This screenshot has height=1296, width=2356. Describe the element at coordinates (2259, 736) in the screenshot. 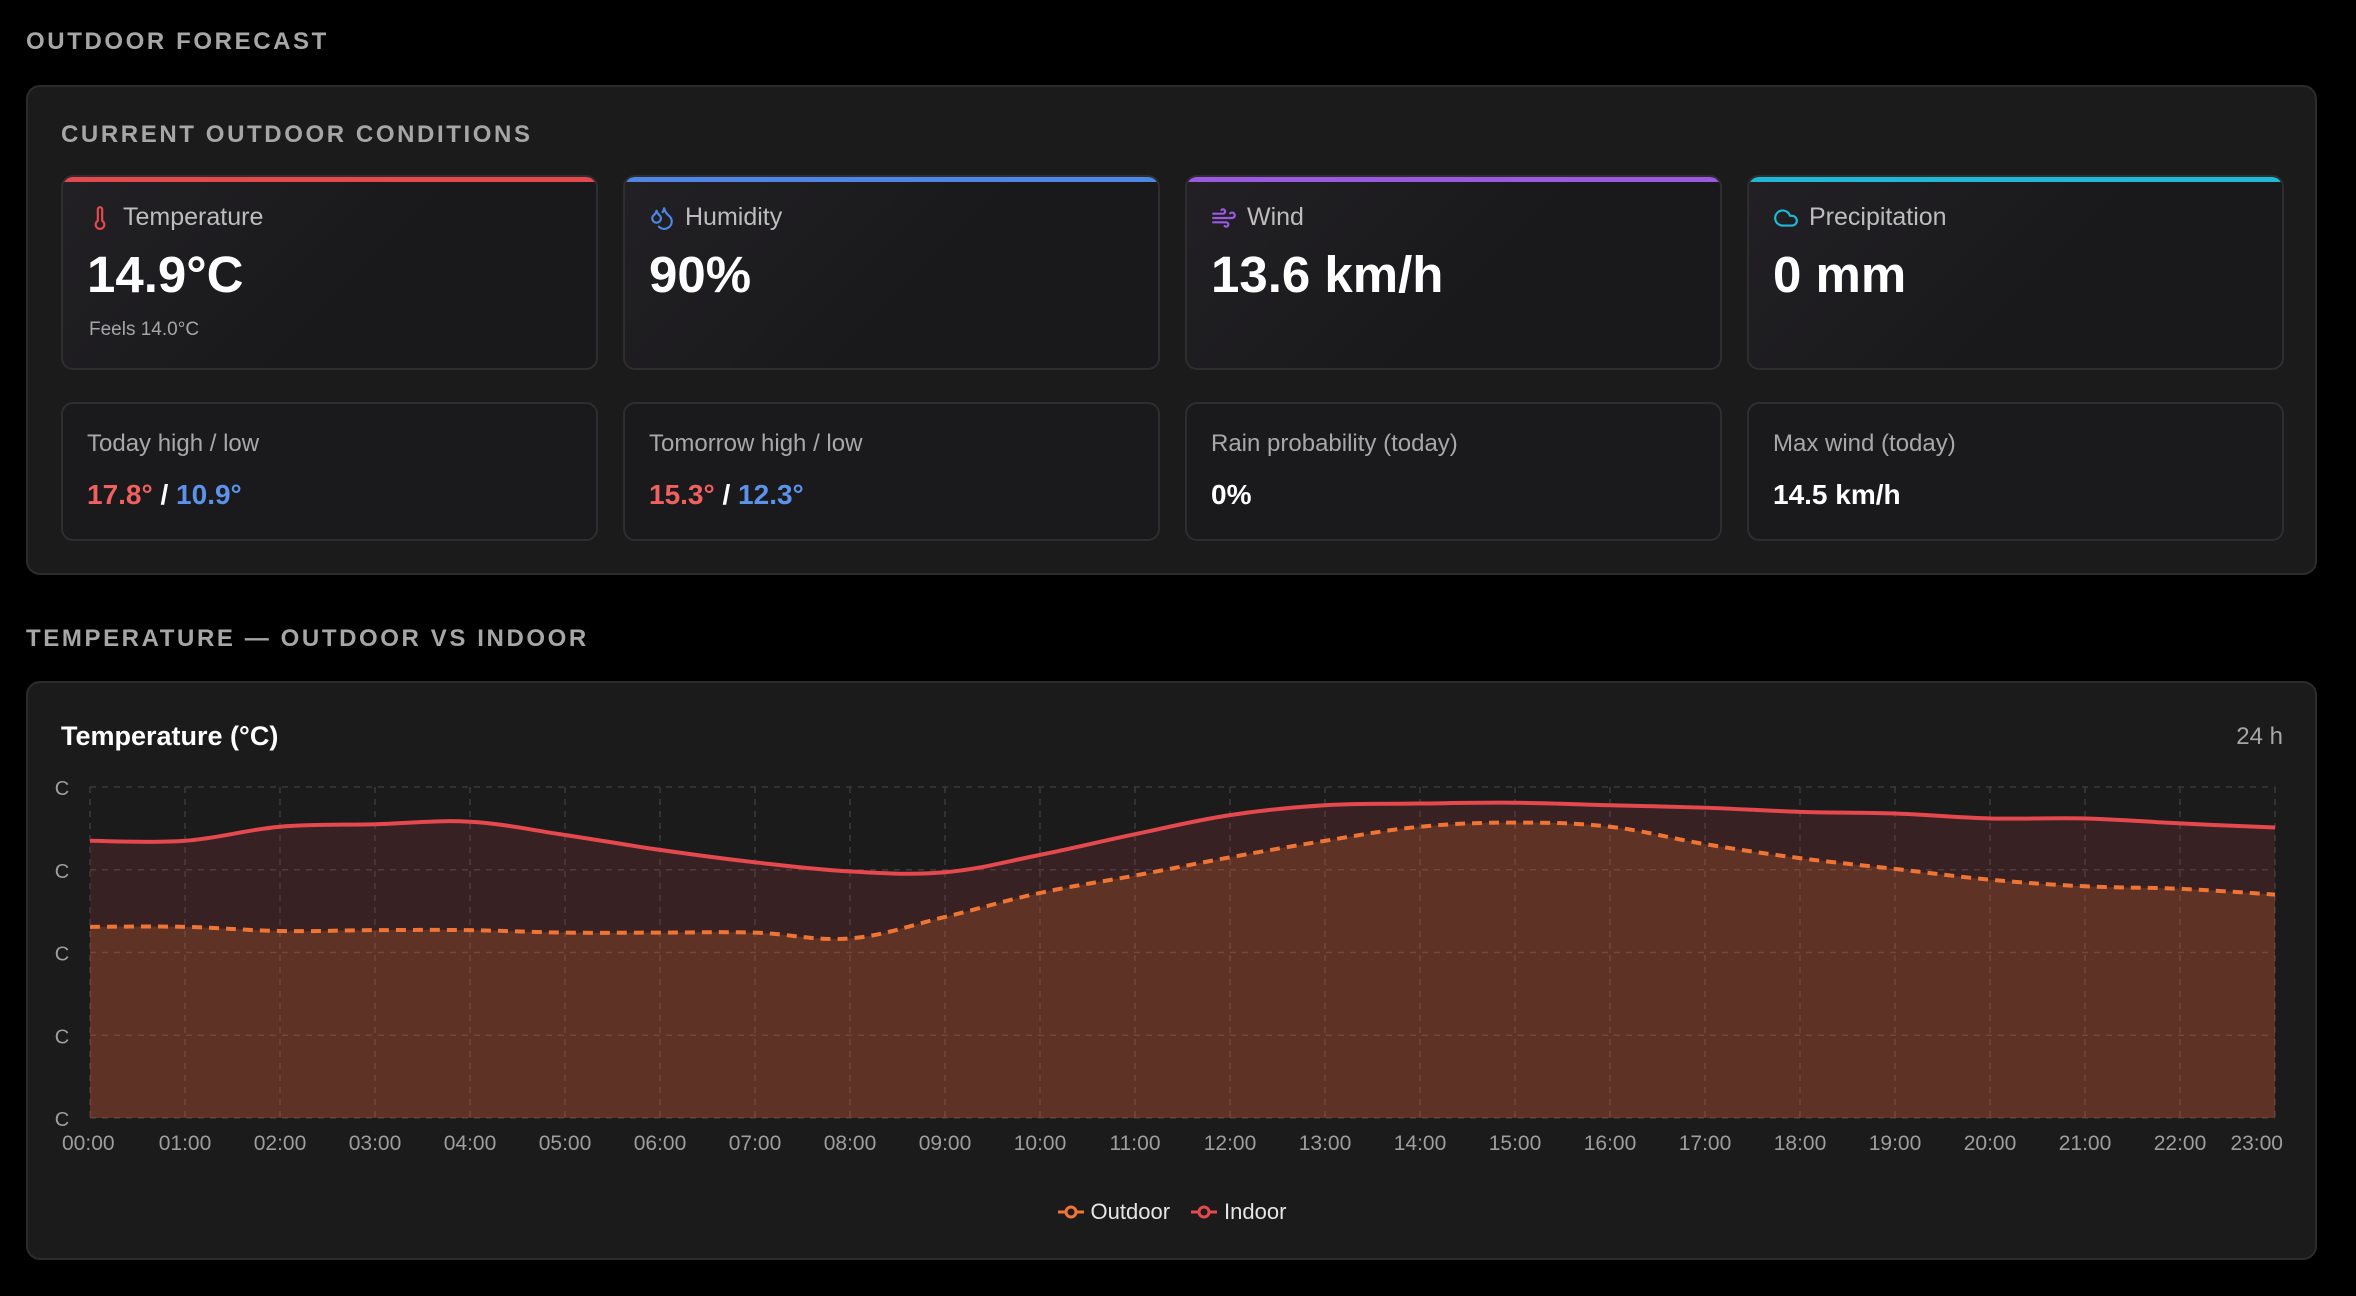

I see `chart-range-label: 24 h` at that location.